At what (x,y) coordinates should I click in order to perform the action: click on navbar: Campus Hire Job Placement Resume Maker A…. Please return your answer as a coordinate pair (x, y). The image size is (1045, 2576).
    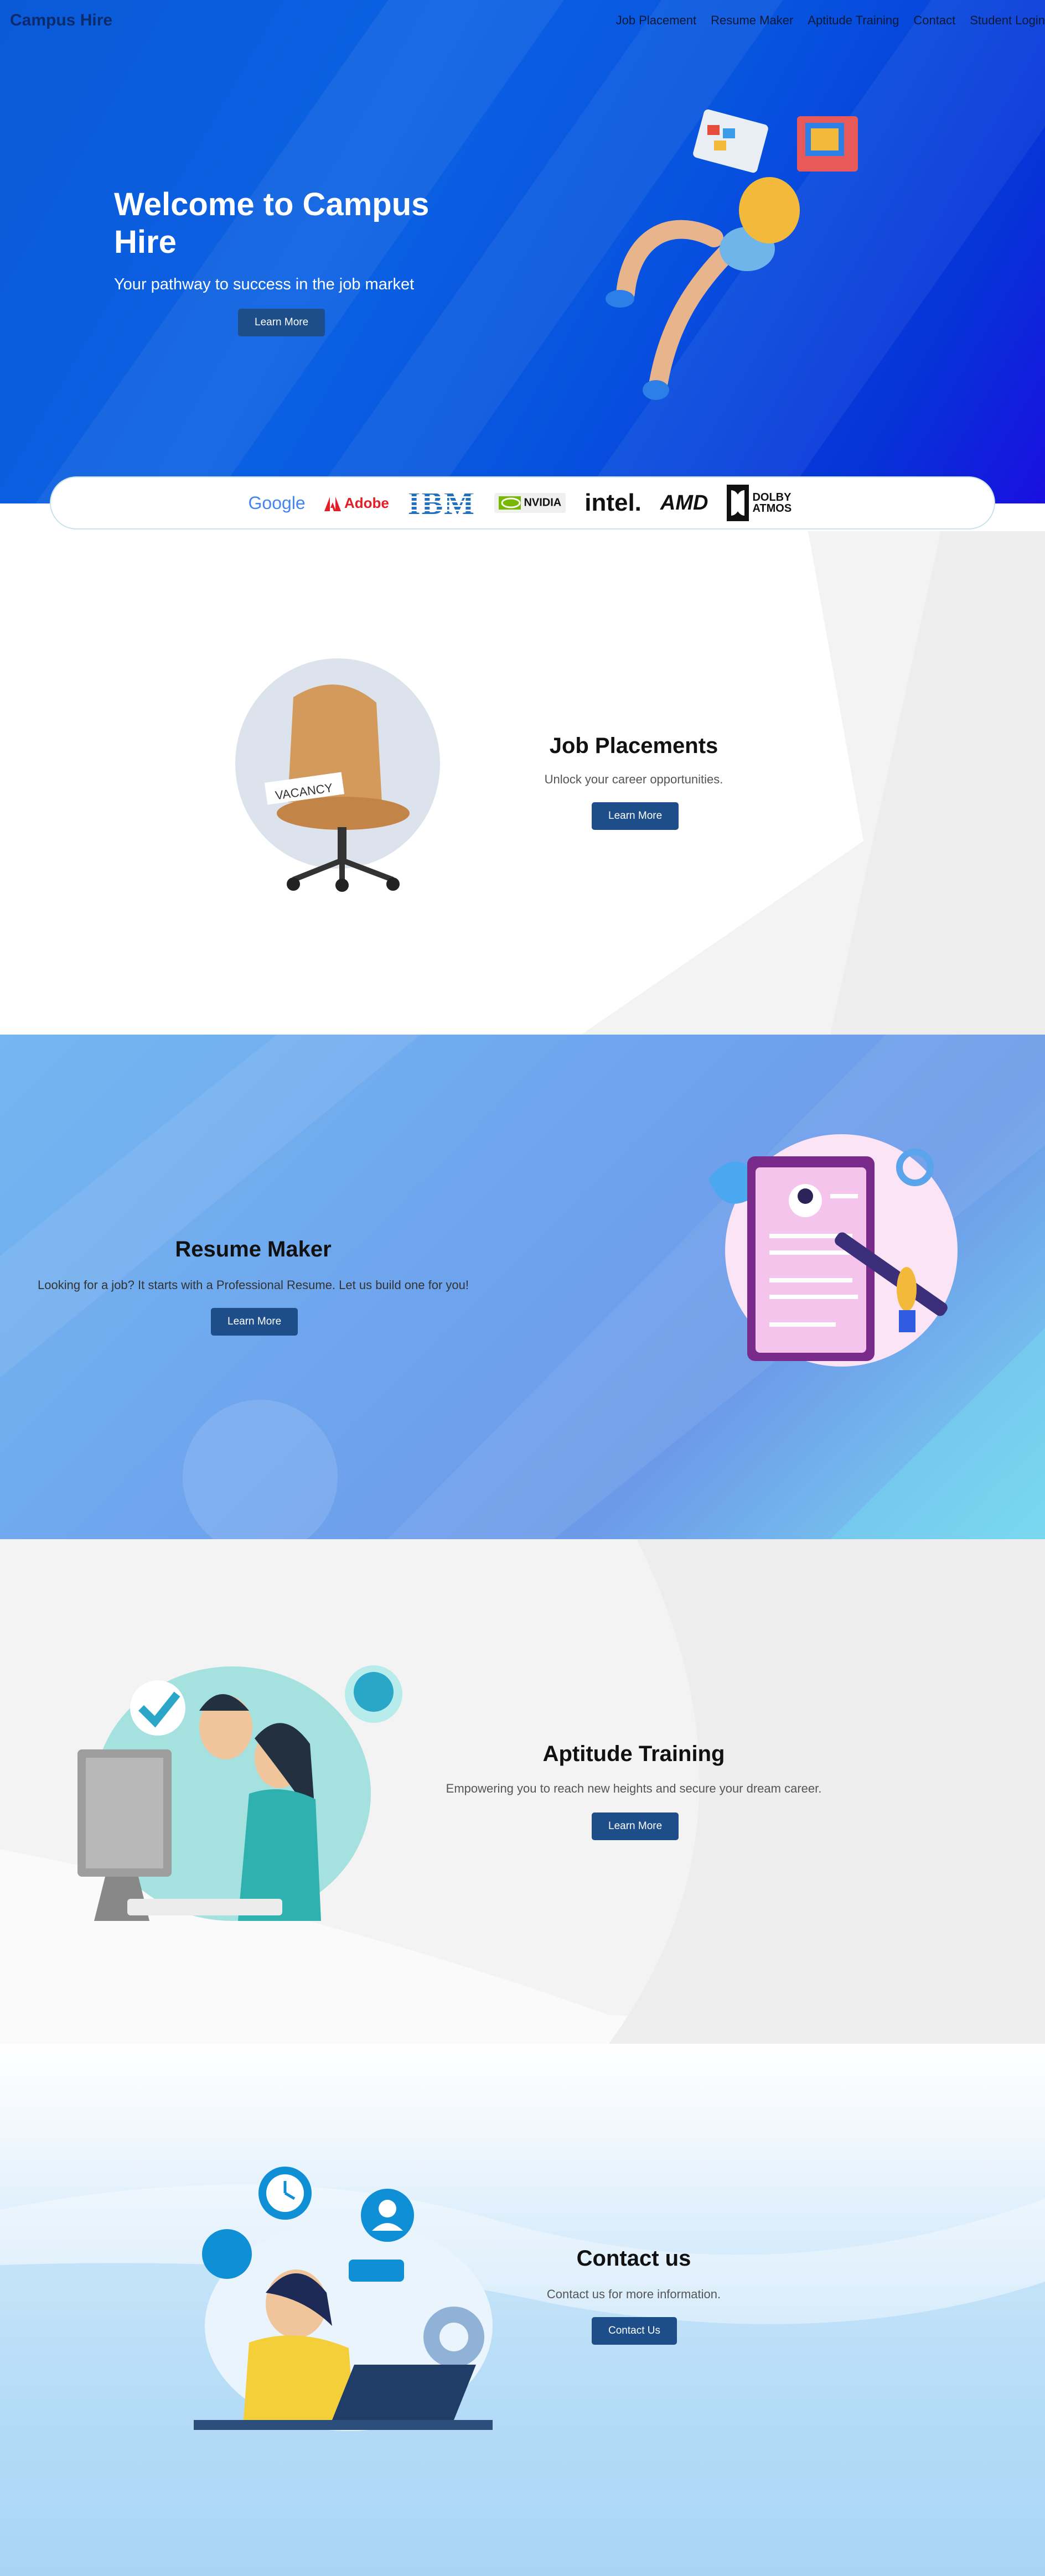
    Looking at the image, I should click on (522, 22).